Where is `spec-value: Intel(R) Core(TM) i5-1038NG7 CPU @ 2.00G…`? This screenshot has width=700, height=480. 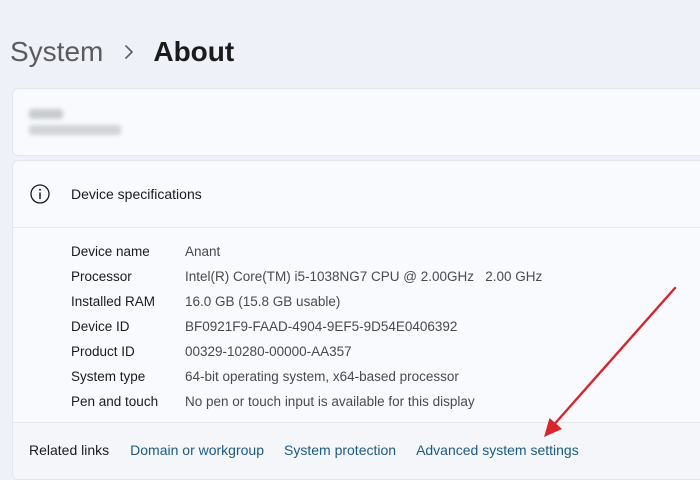 spec-value: Intel(R) Core(TM) i5-1038NG7 CPU @ 2.00G… is located at coordinates (364, 276).